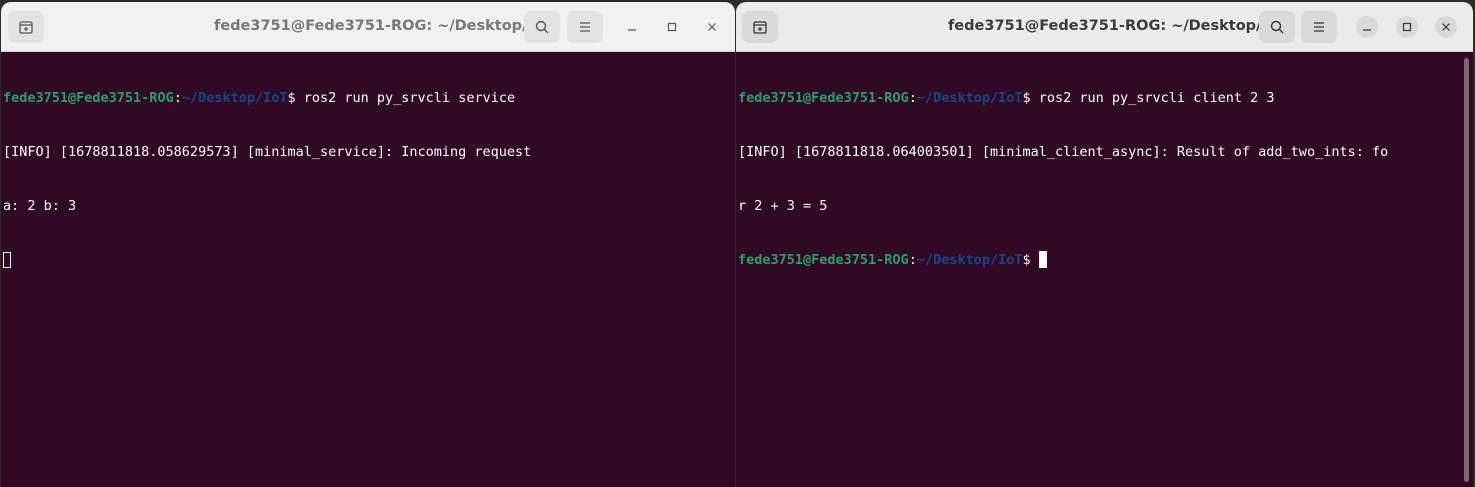  Describe the element at coordinates (1156, 98) in the screenshot. I see `command-text: ros2 run py_srvcli client 2 3` at that location.